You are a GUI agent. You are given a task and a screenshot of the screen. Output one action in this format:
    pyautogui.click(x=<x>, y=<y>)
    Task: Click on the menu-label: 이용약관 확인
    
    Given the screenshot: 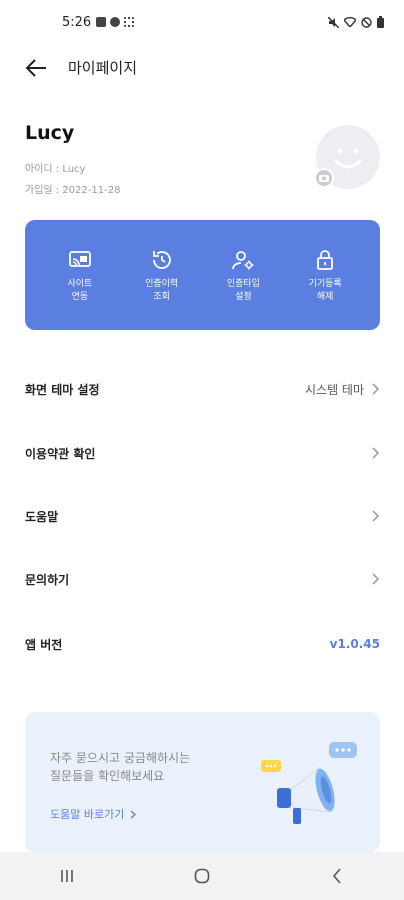 What is the action you would take?
    pyautogui.click(x=60, y=453)
    